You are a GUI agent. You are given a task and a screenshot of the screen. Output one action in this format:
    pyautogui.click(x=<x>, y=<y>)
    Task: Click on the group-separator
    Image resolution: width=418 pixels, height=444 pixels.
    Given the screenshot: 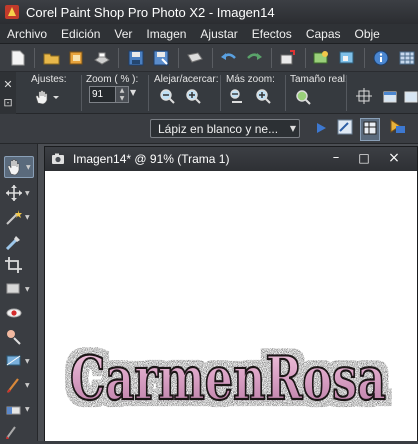 What is the action you would take?
    pyautogui.click(x=148, y=93)
    